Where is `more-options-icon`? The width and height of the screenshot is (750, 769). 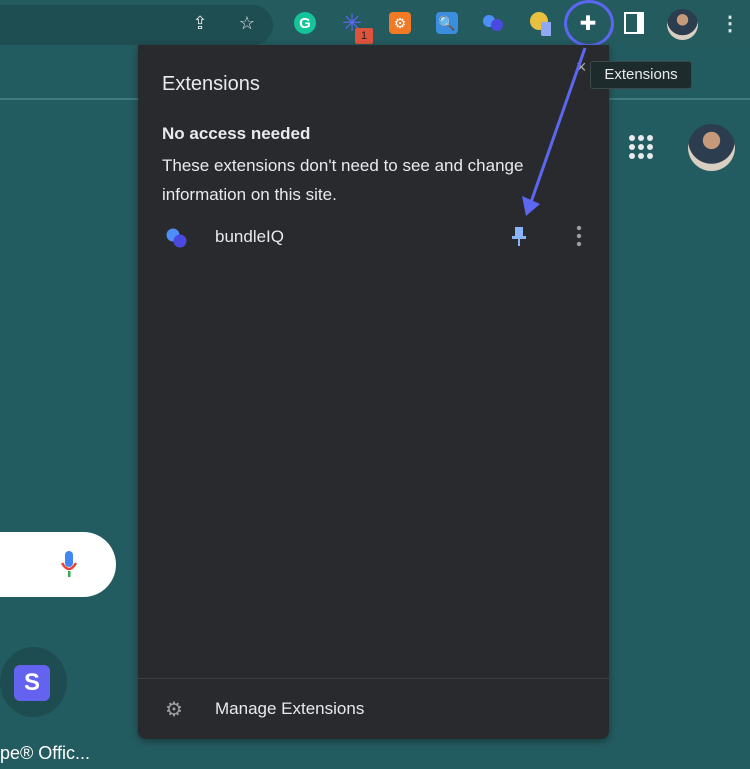 more-options-icon is located at coordinates (579, 236).